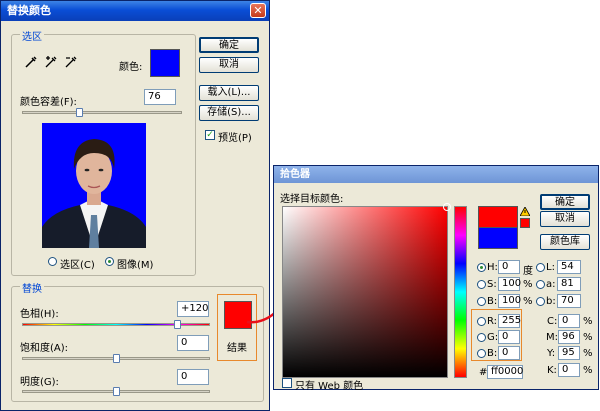 This screenshot has height=411, width=600. I want to click on c-unit: %, so click(588, 321).